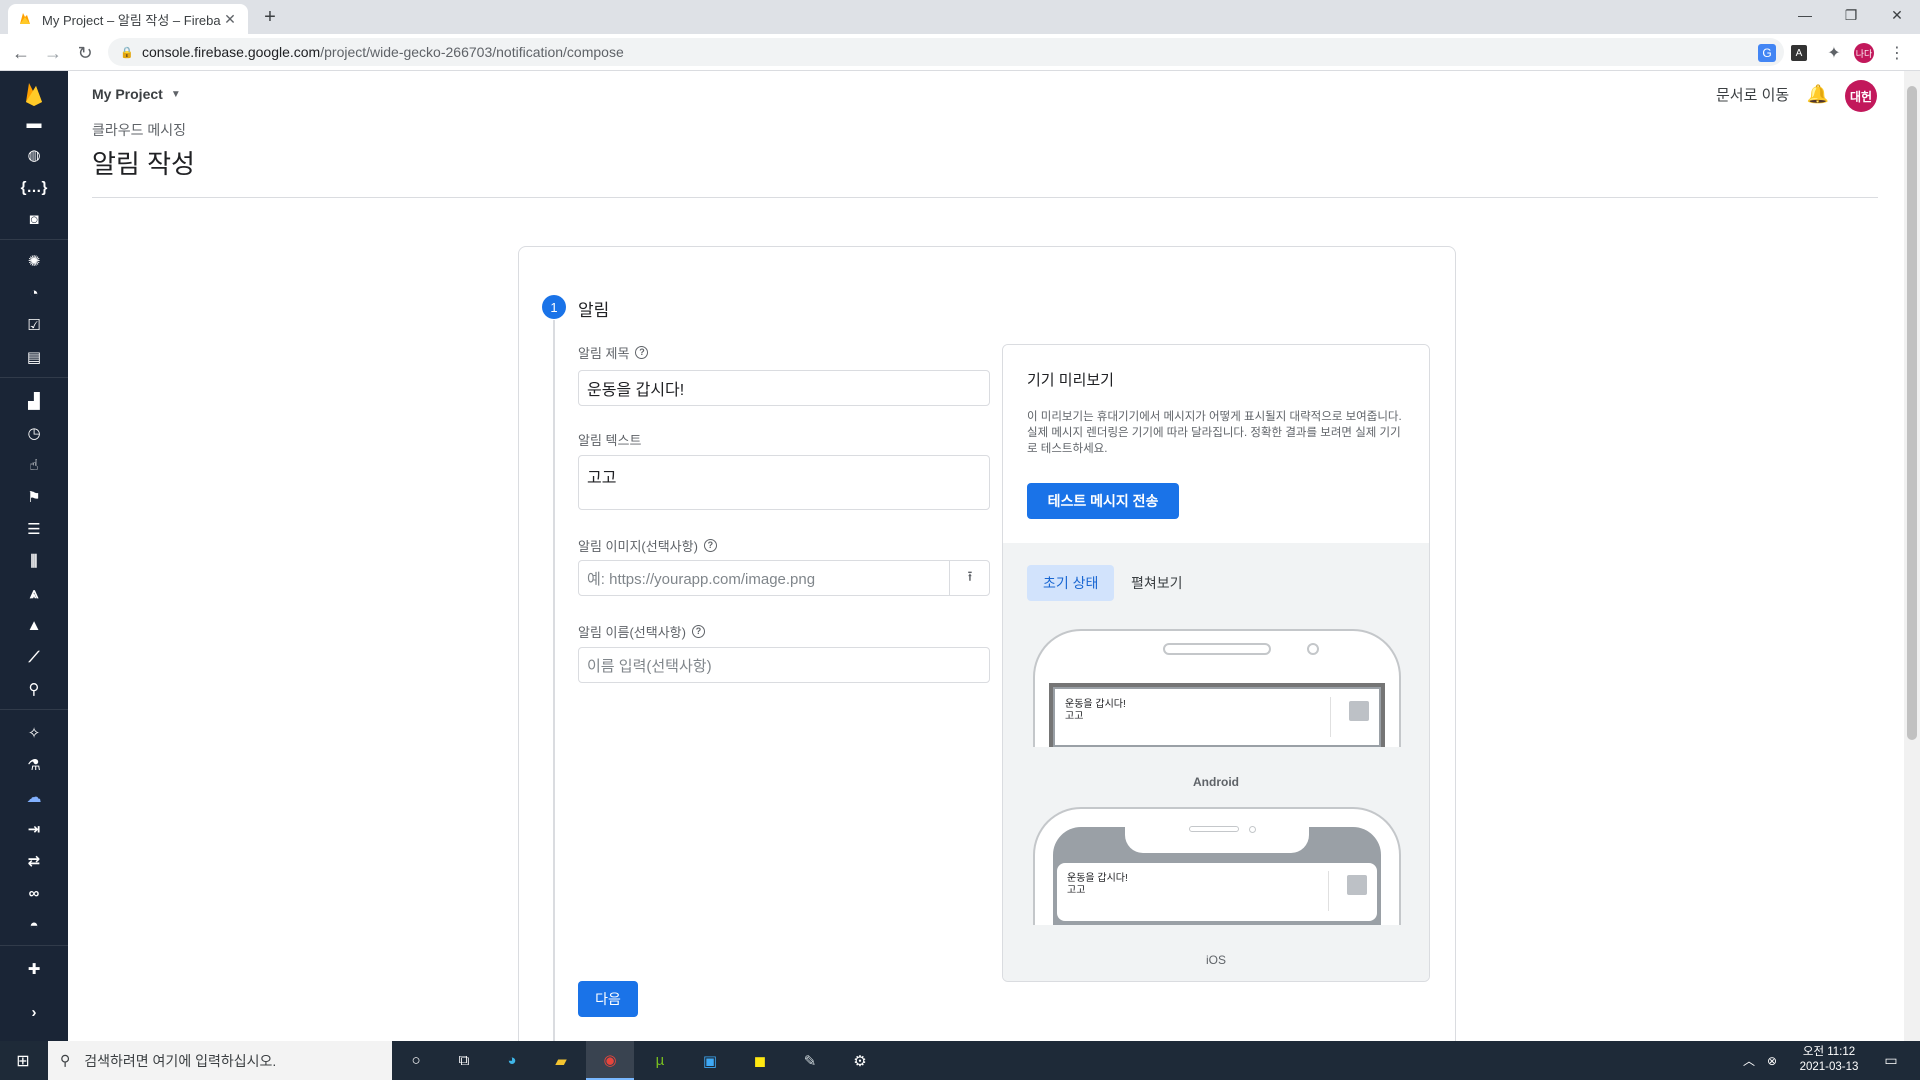 The width and height of the screenshot is (1920, 1080). Describe the element at coordinates (180, 1060) in the screenshot. I see `taskbar-search-placeholder: 검색하려면 여기에 입력하십시오.` at that location.